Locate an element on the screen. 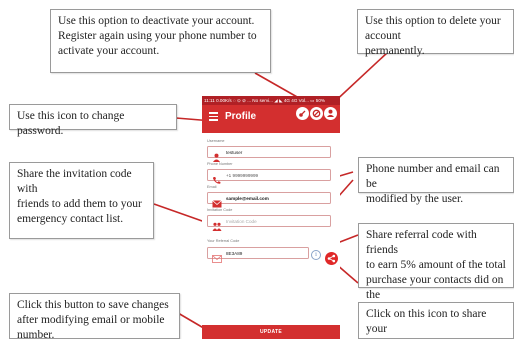 This screenshot has height=339, width=514. user-icon is located at coordinates (216, 155).